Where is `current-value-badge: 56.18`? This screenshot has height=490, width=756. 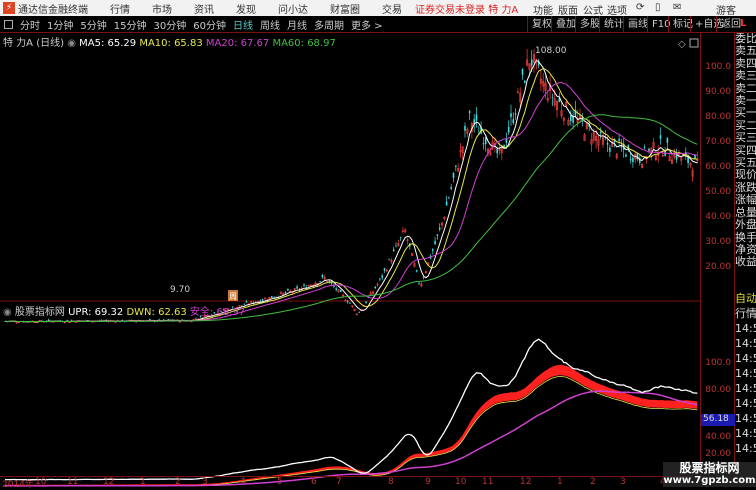
current-value-badge: 56.18 is located at coordinates (718, 420).